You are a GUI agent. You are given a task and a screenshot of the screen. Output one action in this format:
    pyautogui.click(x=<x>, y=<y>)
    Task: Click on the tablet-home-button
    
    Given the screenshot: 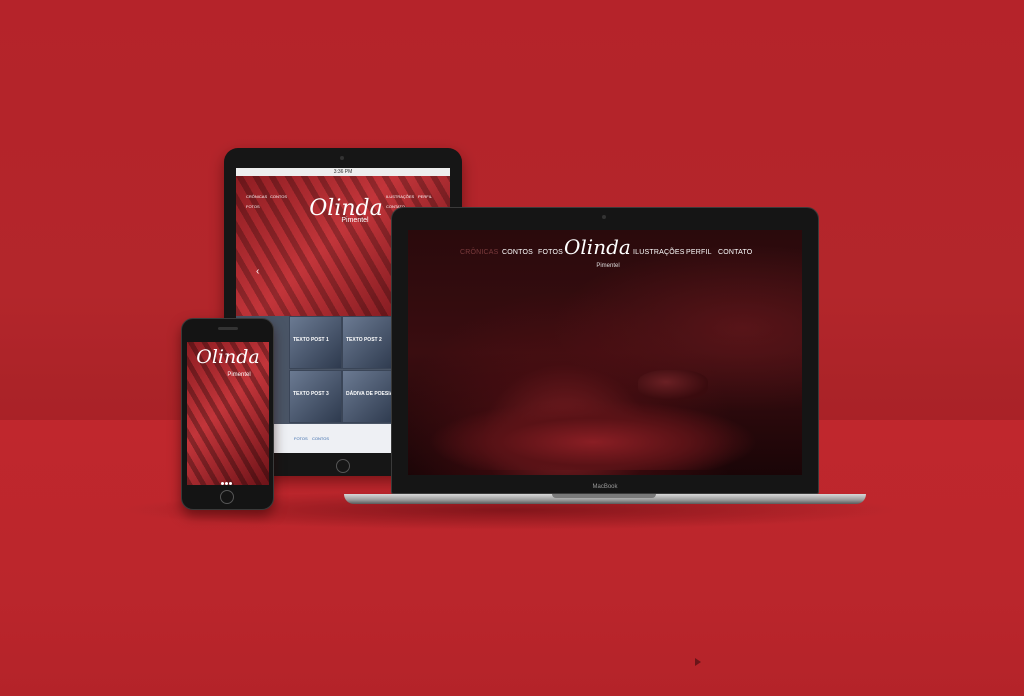 What is the action you would take?
    pyautogui.click(x=343, y=466)
    